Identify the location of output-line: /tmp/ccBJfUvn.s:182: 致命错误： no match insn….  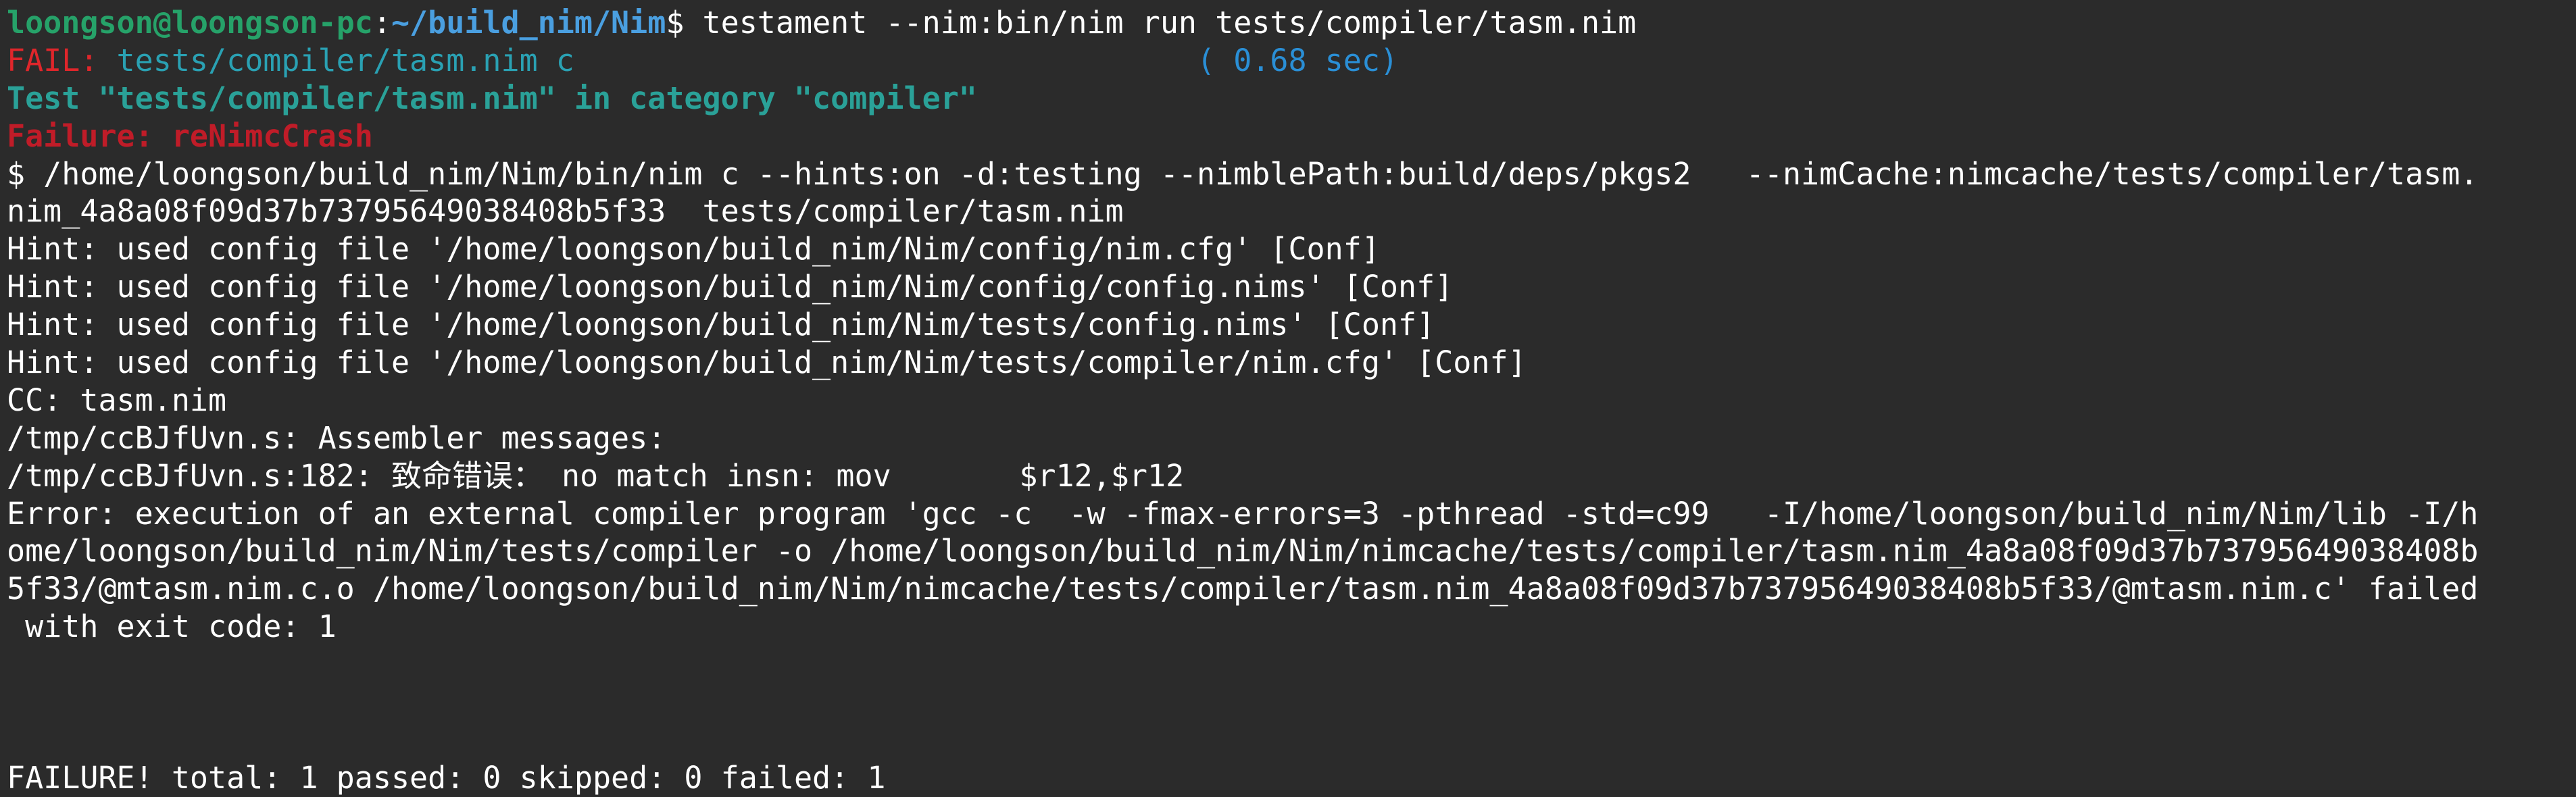
(596, 475).